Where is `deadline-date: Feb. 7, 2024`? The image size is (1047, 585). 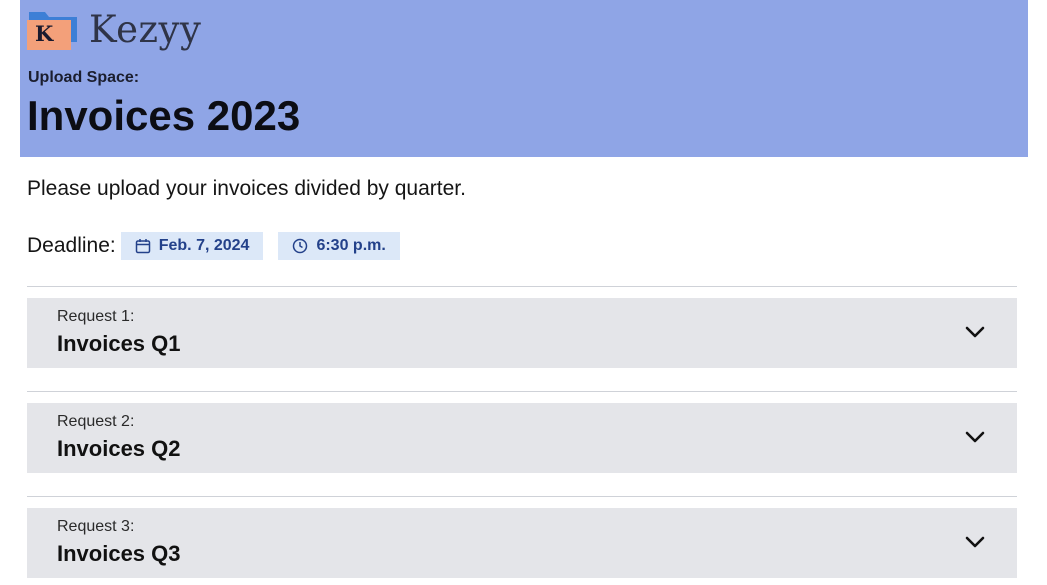 deadline-date: Feb. 7, 2024 is located at coordinates (204, 245).